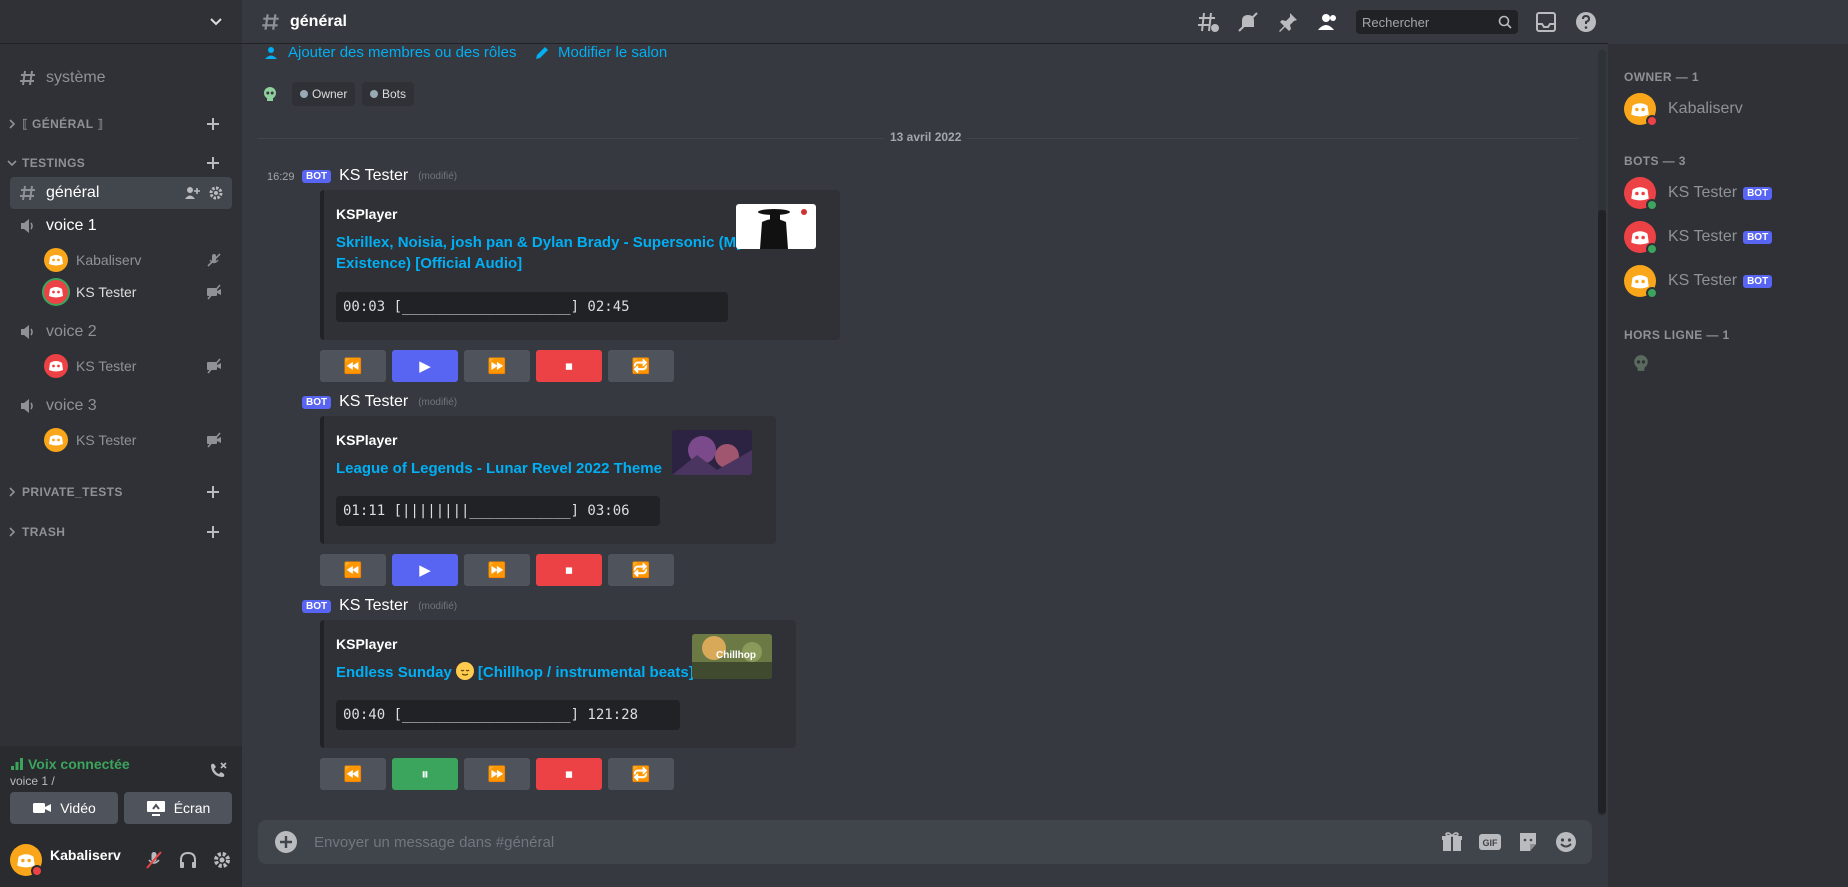 Image resolution: width=1848 pixels, height=887 pixels. Describe the element at coordinates (1490, 842) in the screenshot. I see `gif-icon: GIF` at that location.